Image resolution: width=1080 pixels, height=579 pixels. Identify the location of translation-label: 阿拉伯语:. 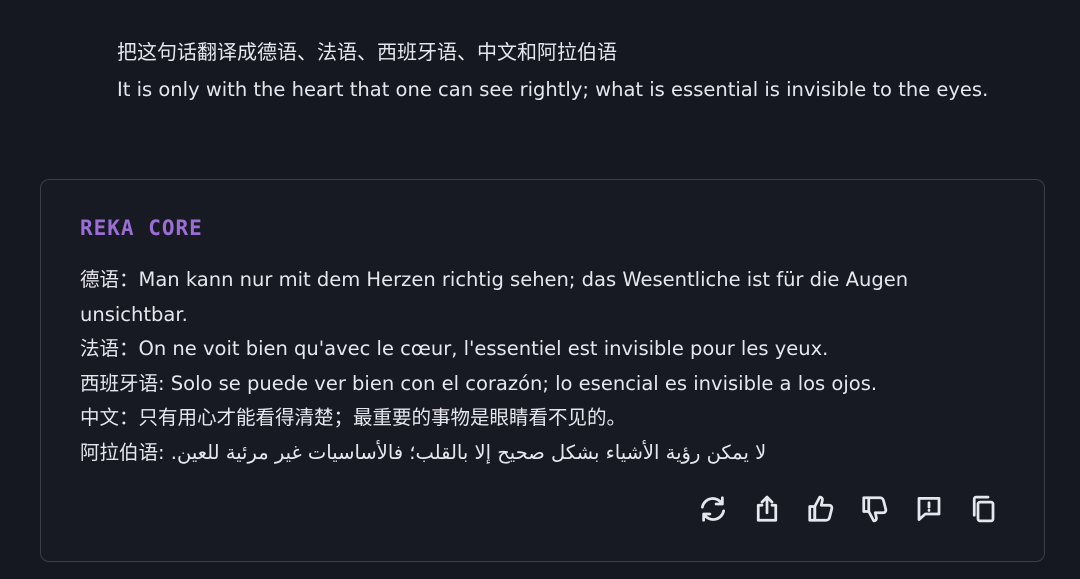
(125, 452).